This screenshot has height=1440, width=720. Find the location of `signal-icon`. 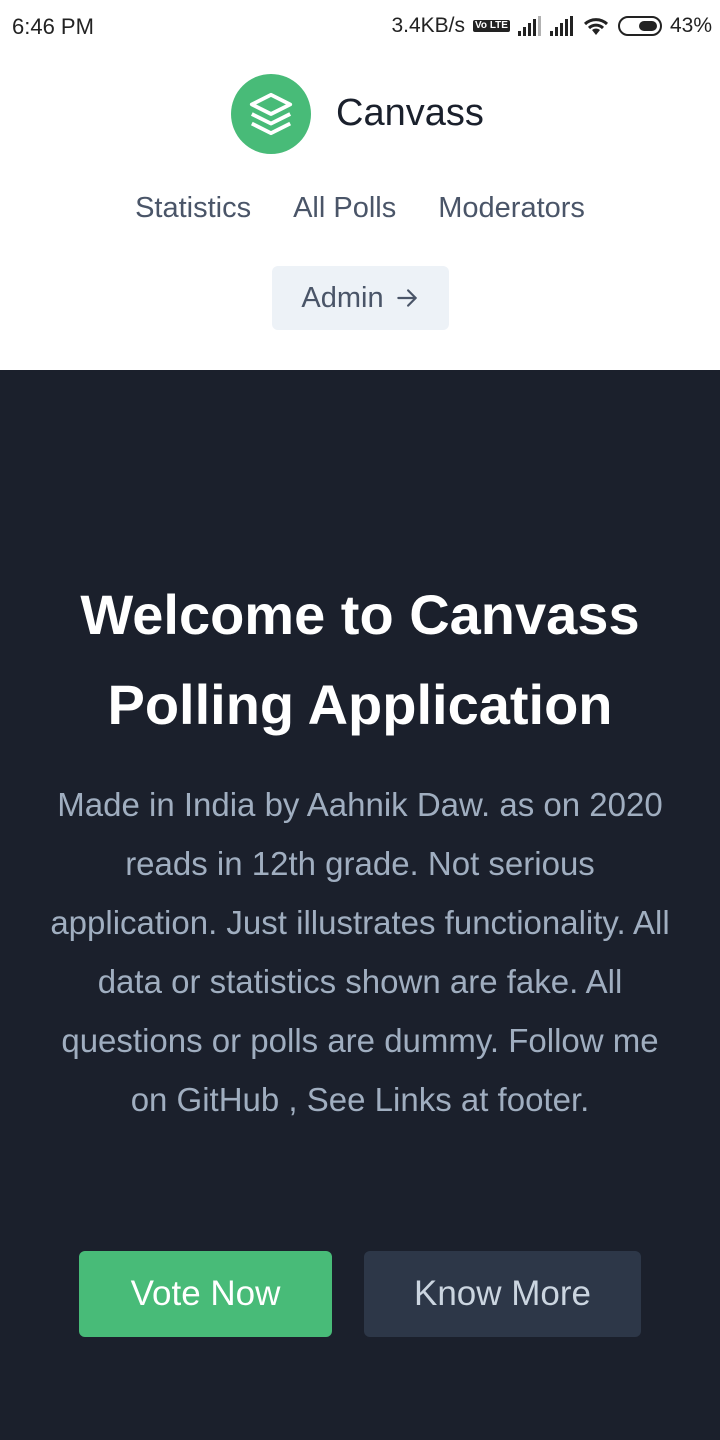

signal-icon is located at coordinates (529, 26).